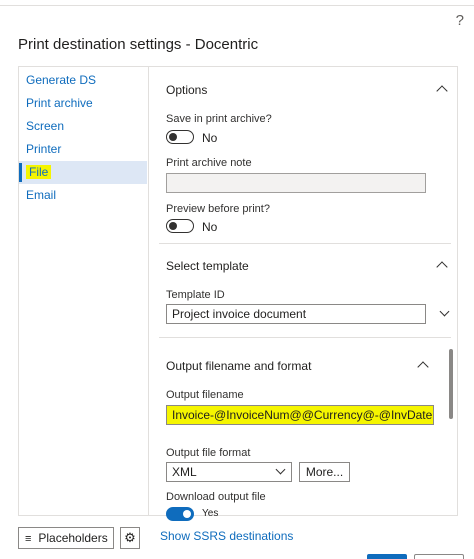  Describe the element at coordinates (219, 119) in the screenshot. I see `save-archive-label: Save in print archive?` at that location.